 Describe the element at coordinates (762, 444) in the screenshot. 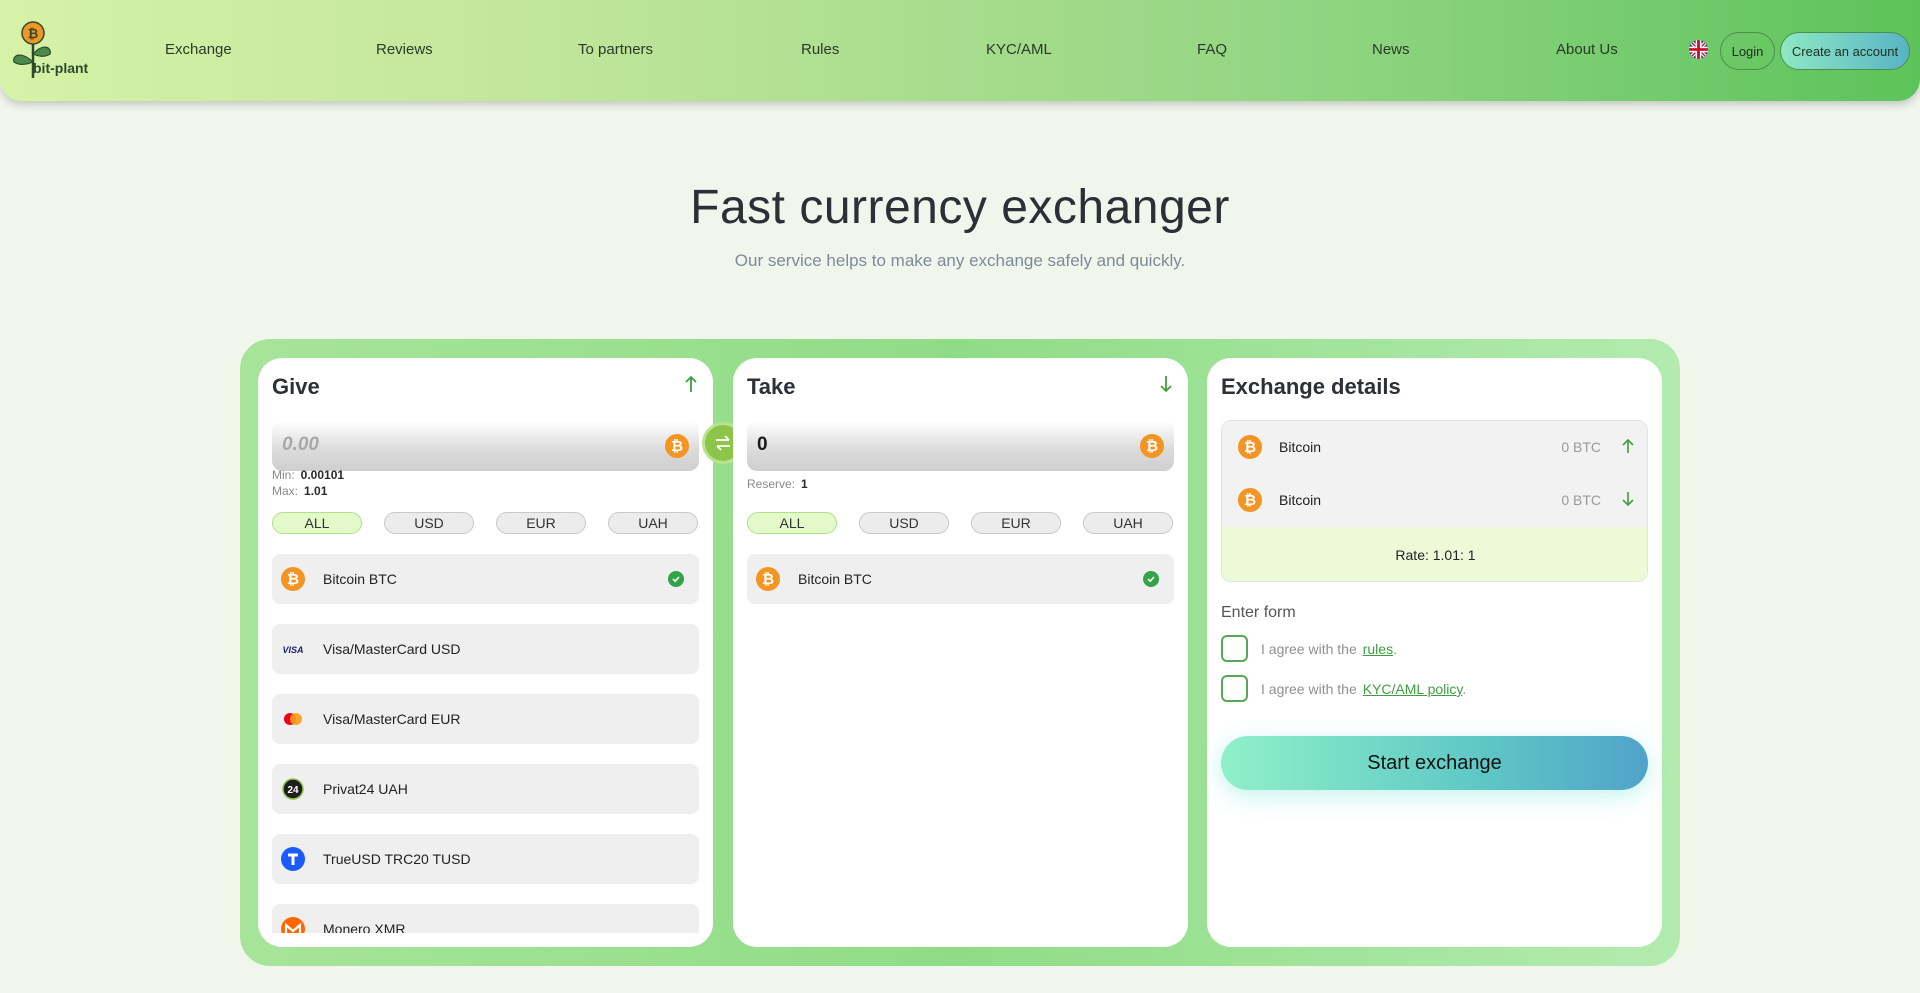

I see `take-amount-value: 0` at that location.